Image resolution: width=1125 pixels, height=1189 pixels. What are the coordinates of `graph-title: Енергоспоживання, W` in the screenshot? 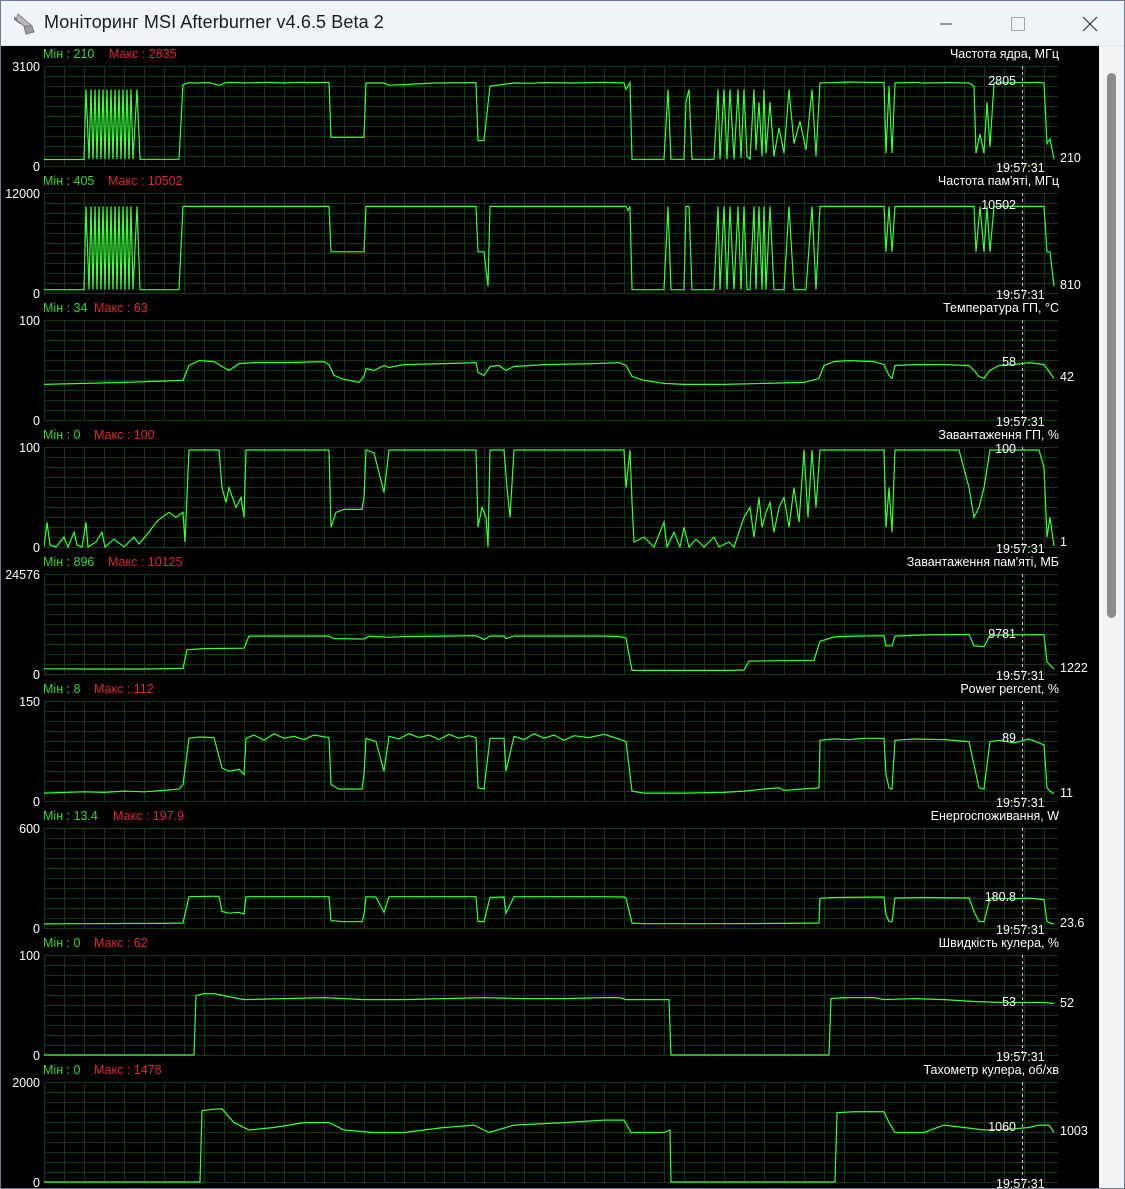 It's located at (994, 816).